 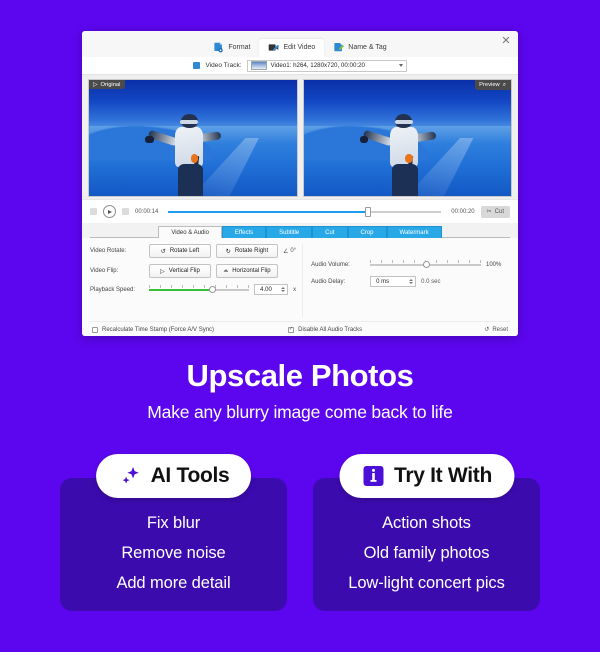 I want to click on playback-speed-slider, so click(x=199, y=289).